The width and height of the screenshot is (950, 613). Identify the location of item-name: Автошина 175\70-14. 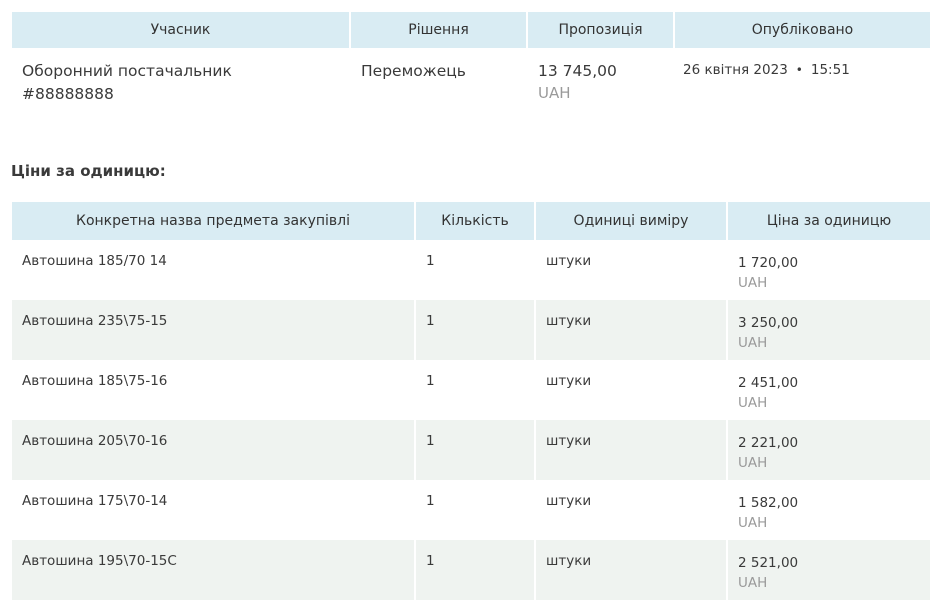
(95, 501).